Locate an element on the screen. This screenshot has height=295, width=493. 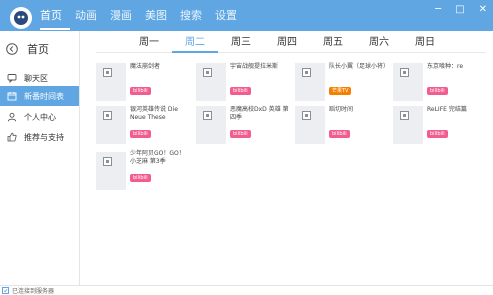
sidebar-item-label: 个人中心 is located at coordinates (40, 117).